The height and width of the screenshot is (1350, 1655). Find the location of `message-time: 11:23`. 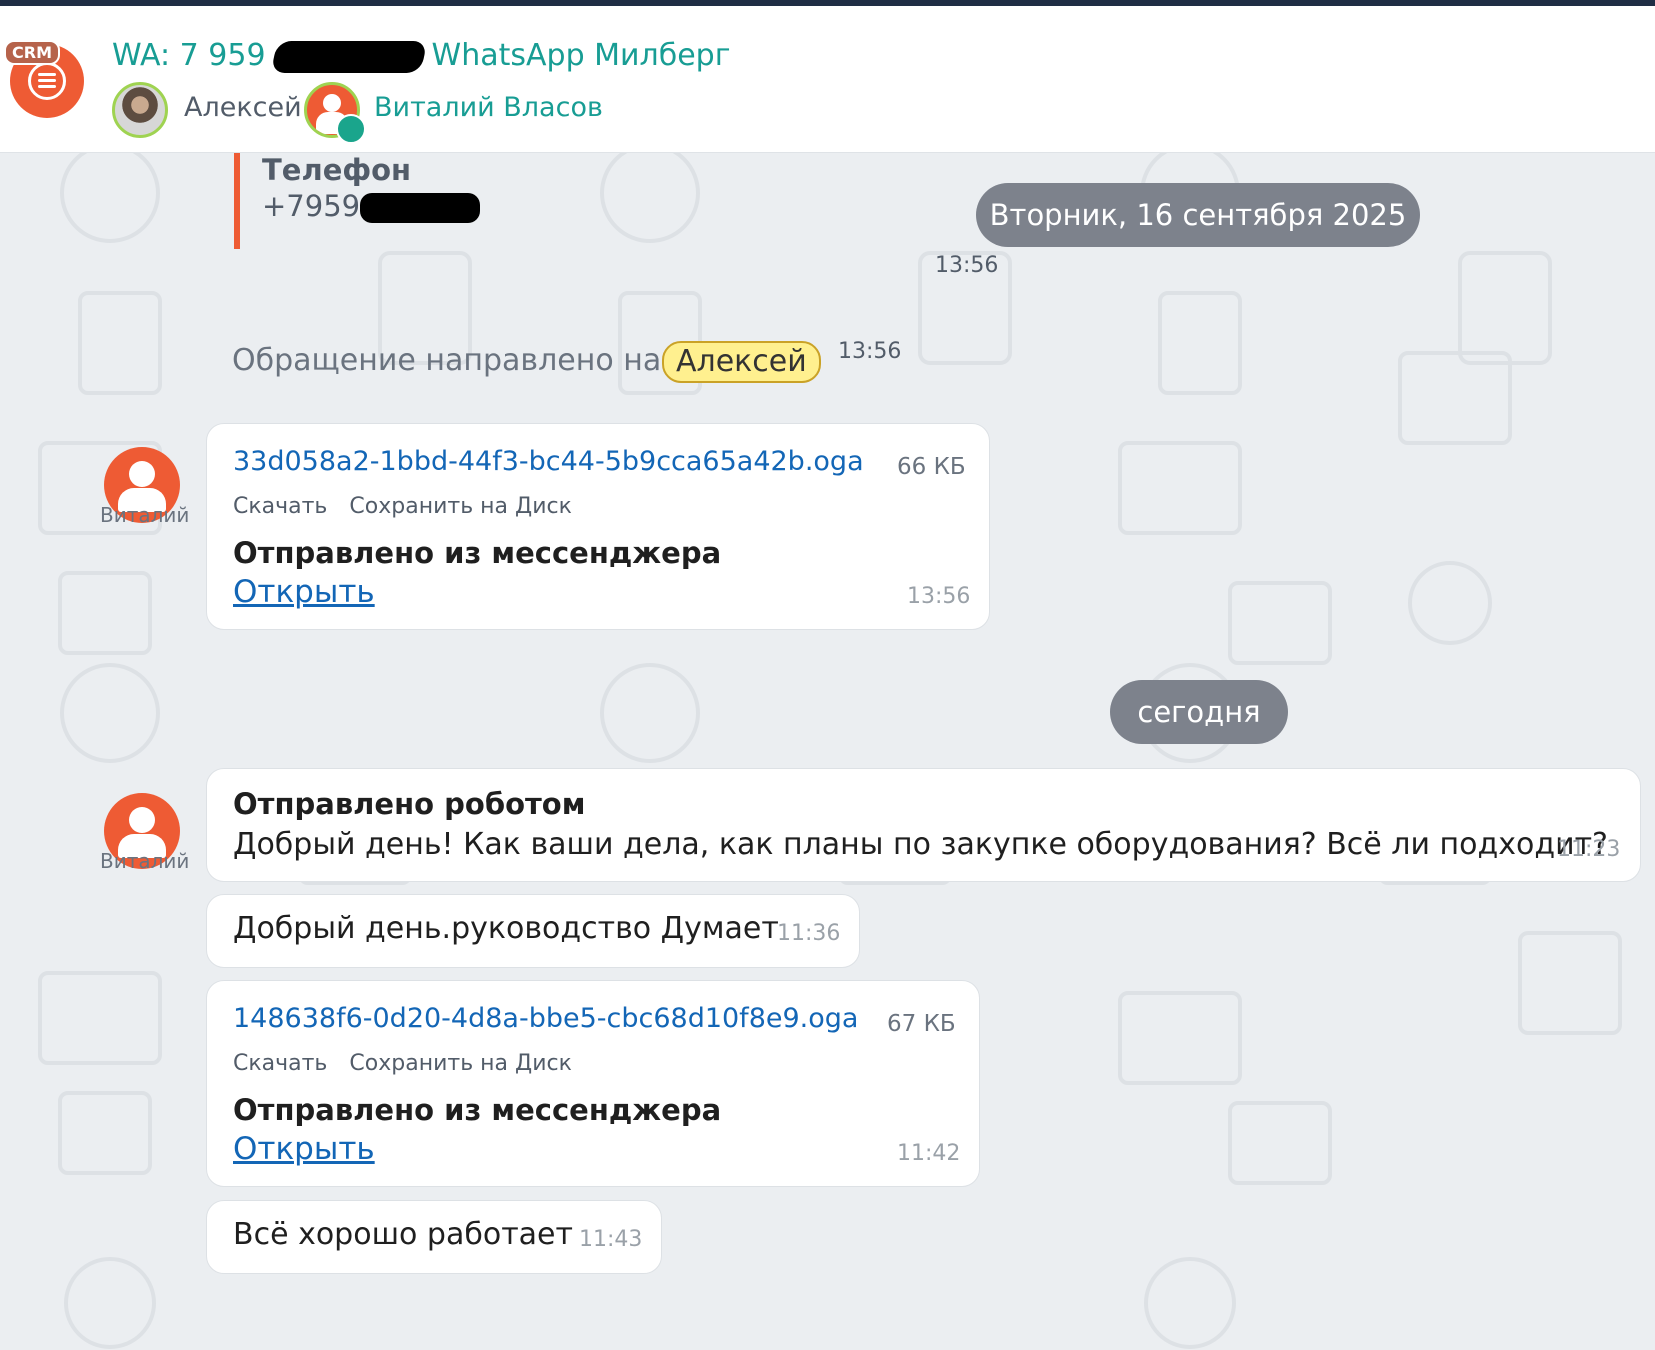

message-time: 11:23 is located at coordinates (1589, 849).